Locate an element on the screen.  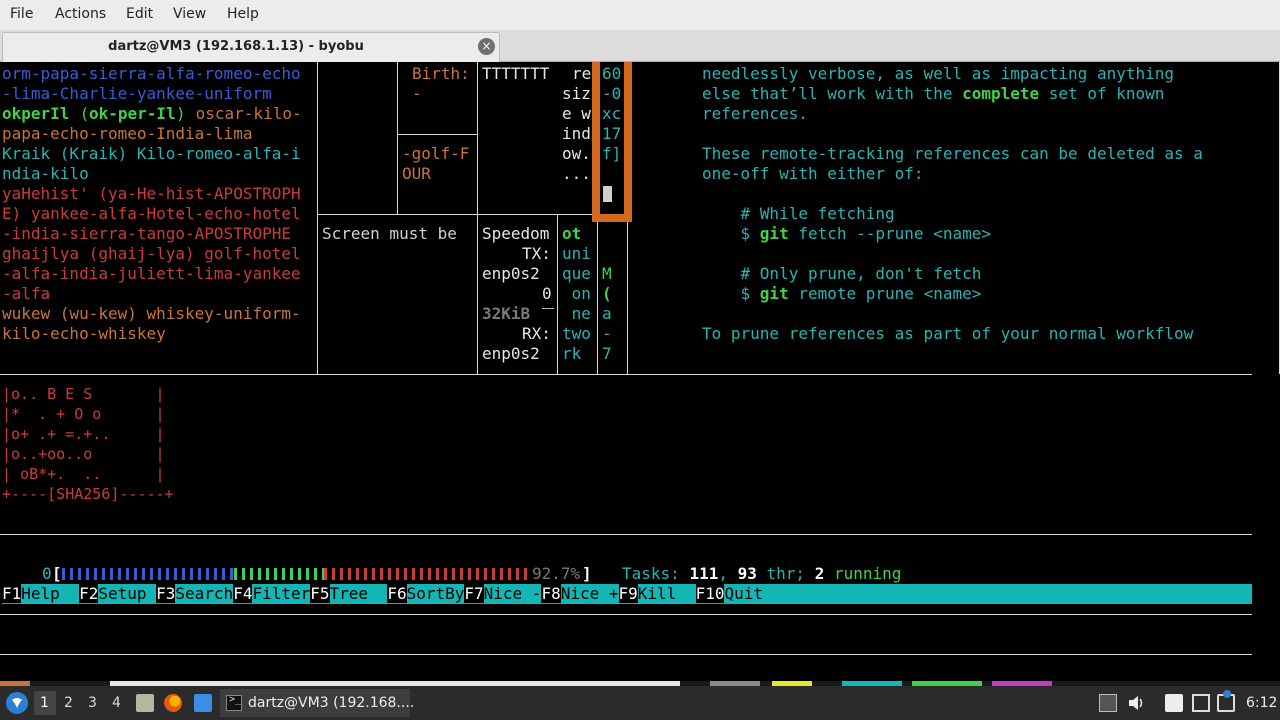
fkey-sortby-label: SortBy is located at coordinates (436, 593).